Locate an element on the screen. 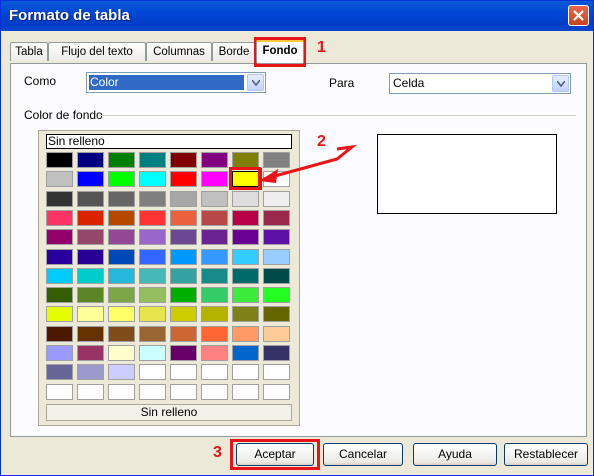 Image resolution: width=594 pixels, height=476 pixels. tab-columnas: Columnas is located at coordinates (179, 51).